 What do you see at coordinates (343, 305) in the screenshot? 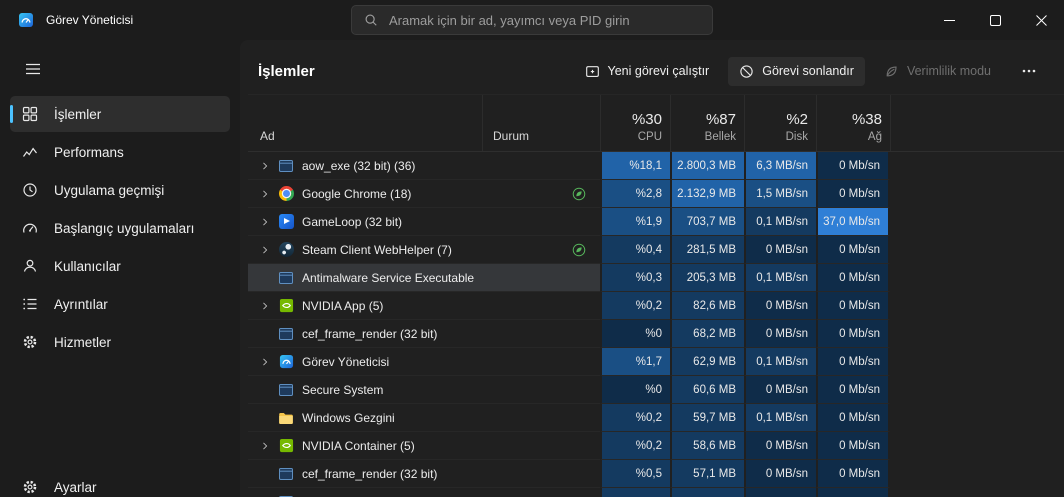
I see `process-name: NVIDIA App (5)` at bounding box center [343, 305].